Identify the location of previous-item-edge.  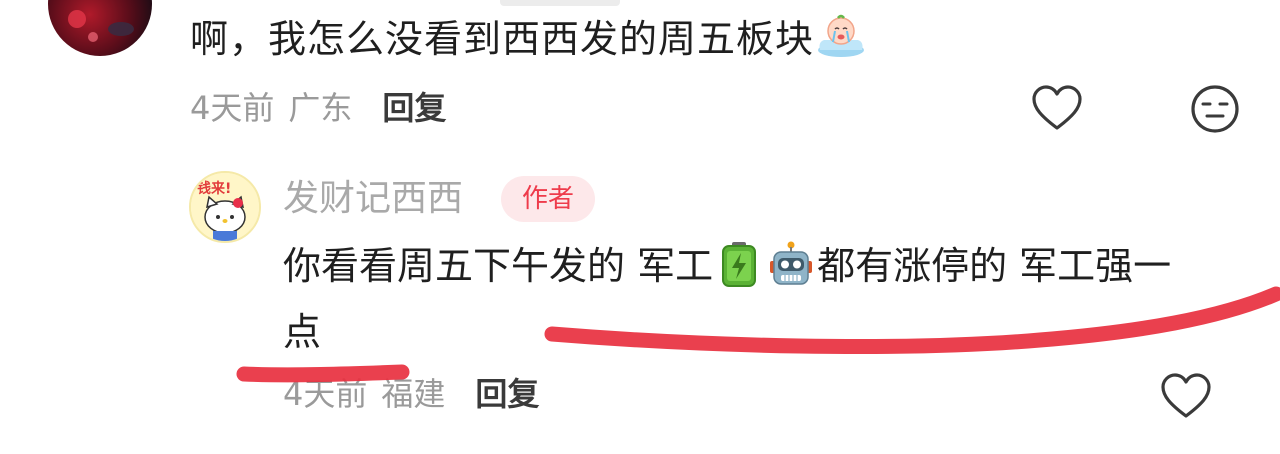
(560, 3).